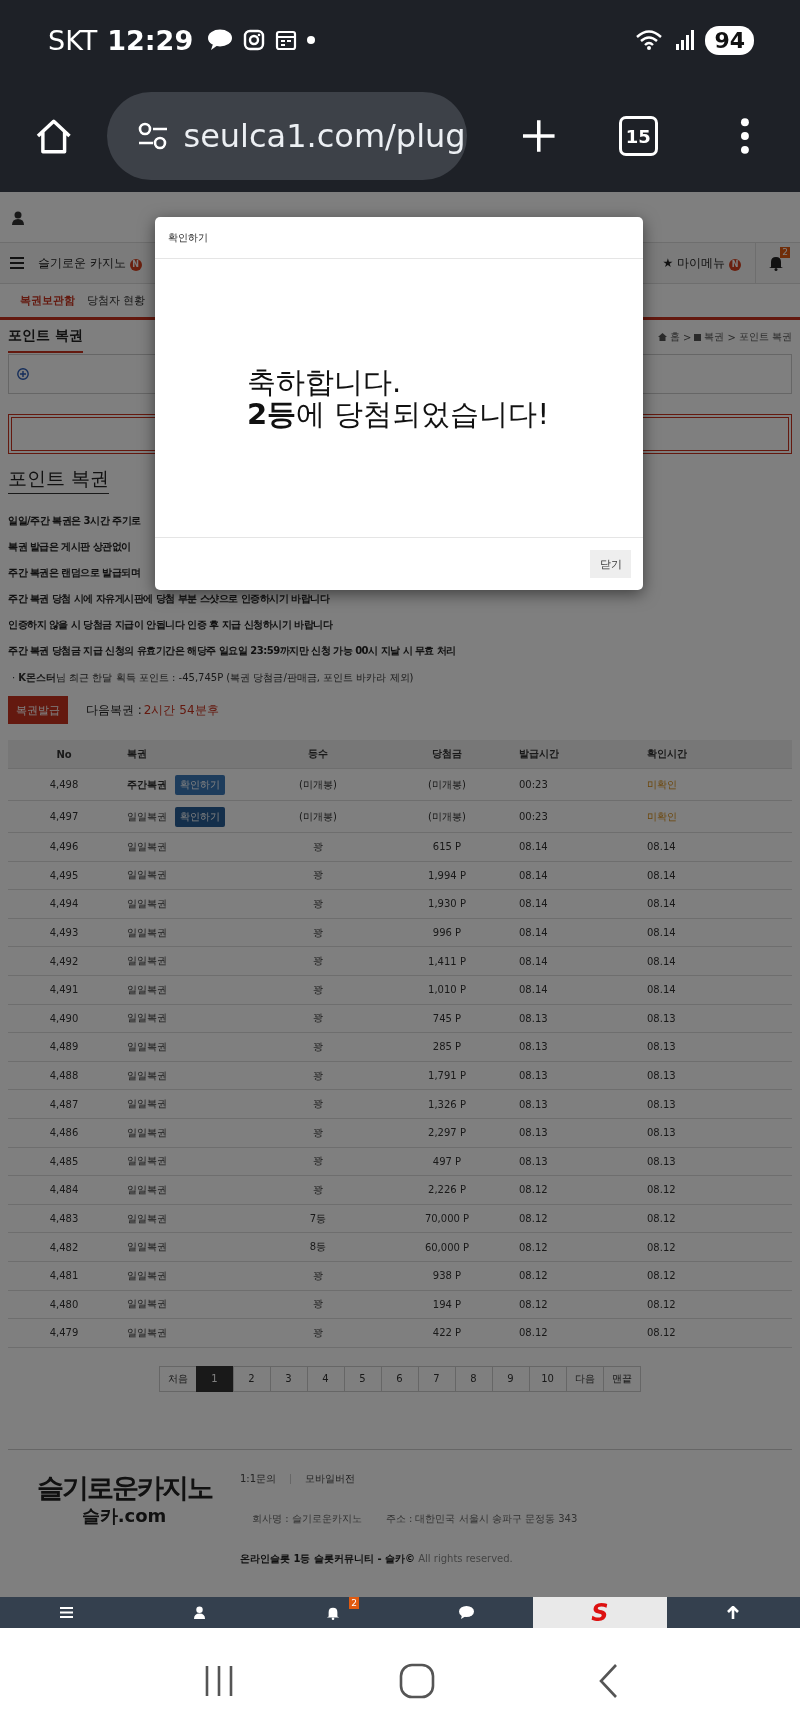 This screenshot has width=800, height=1734. I want to click on table-cell-text: 1,994 P, so click(447, 875).